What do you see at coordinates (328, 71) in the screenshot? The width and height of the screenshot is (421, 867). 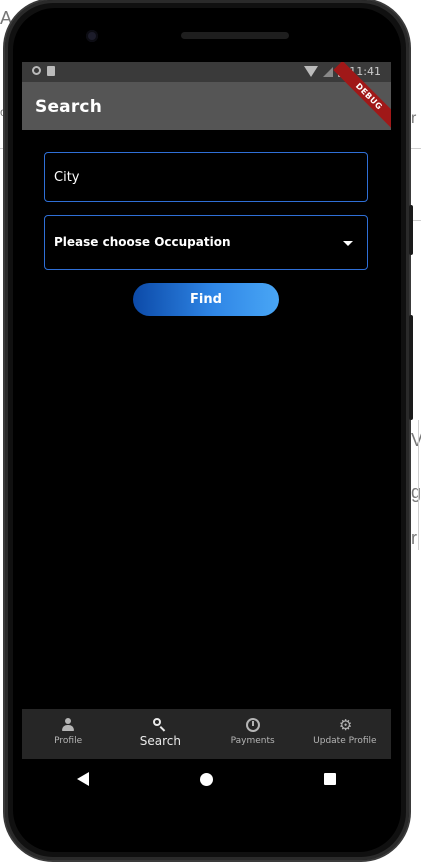 I see `signal-icon` at bounding box center [328, 71].